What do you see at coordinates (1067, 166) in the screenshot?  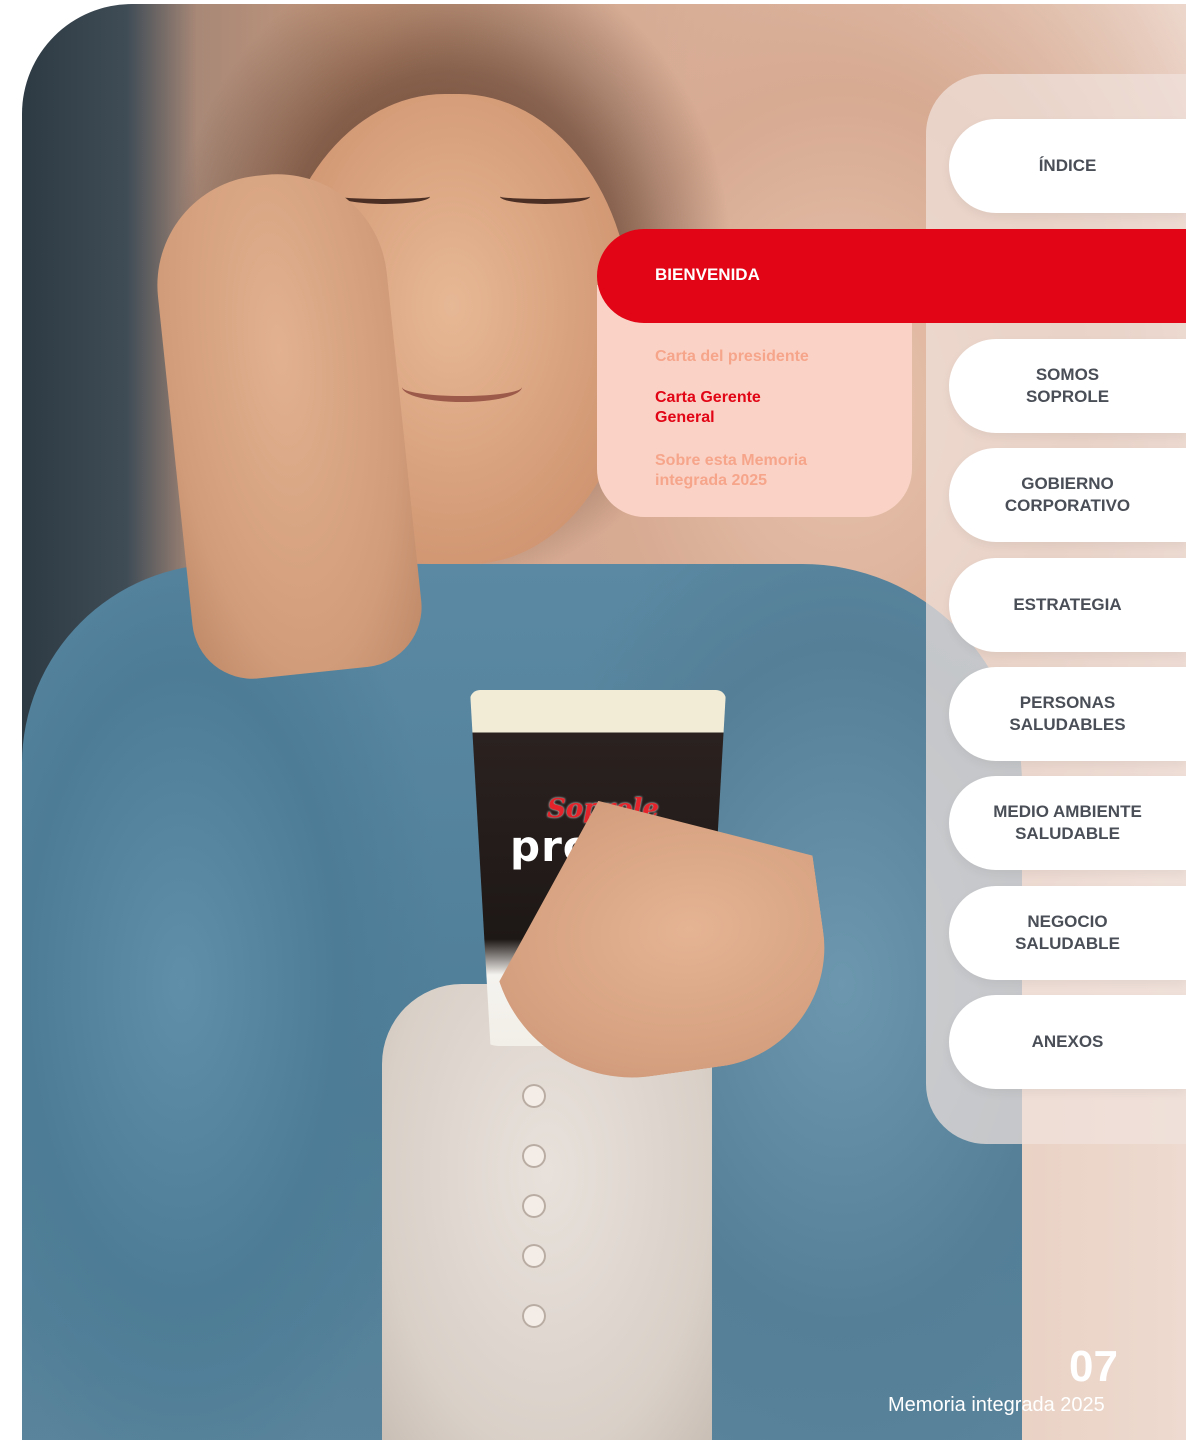 I see `nav-indice-button: ÍNDICE` at bounding box center [1067, 166].